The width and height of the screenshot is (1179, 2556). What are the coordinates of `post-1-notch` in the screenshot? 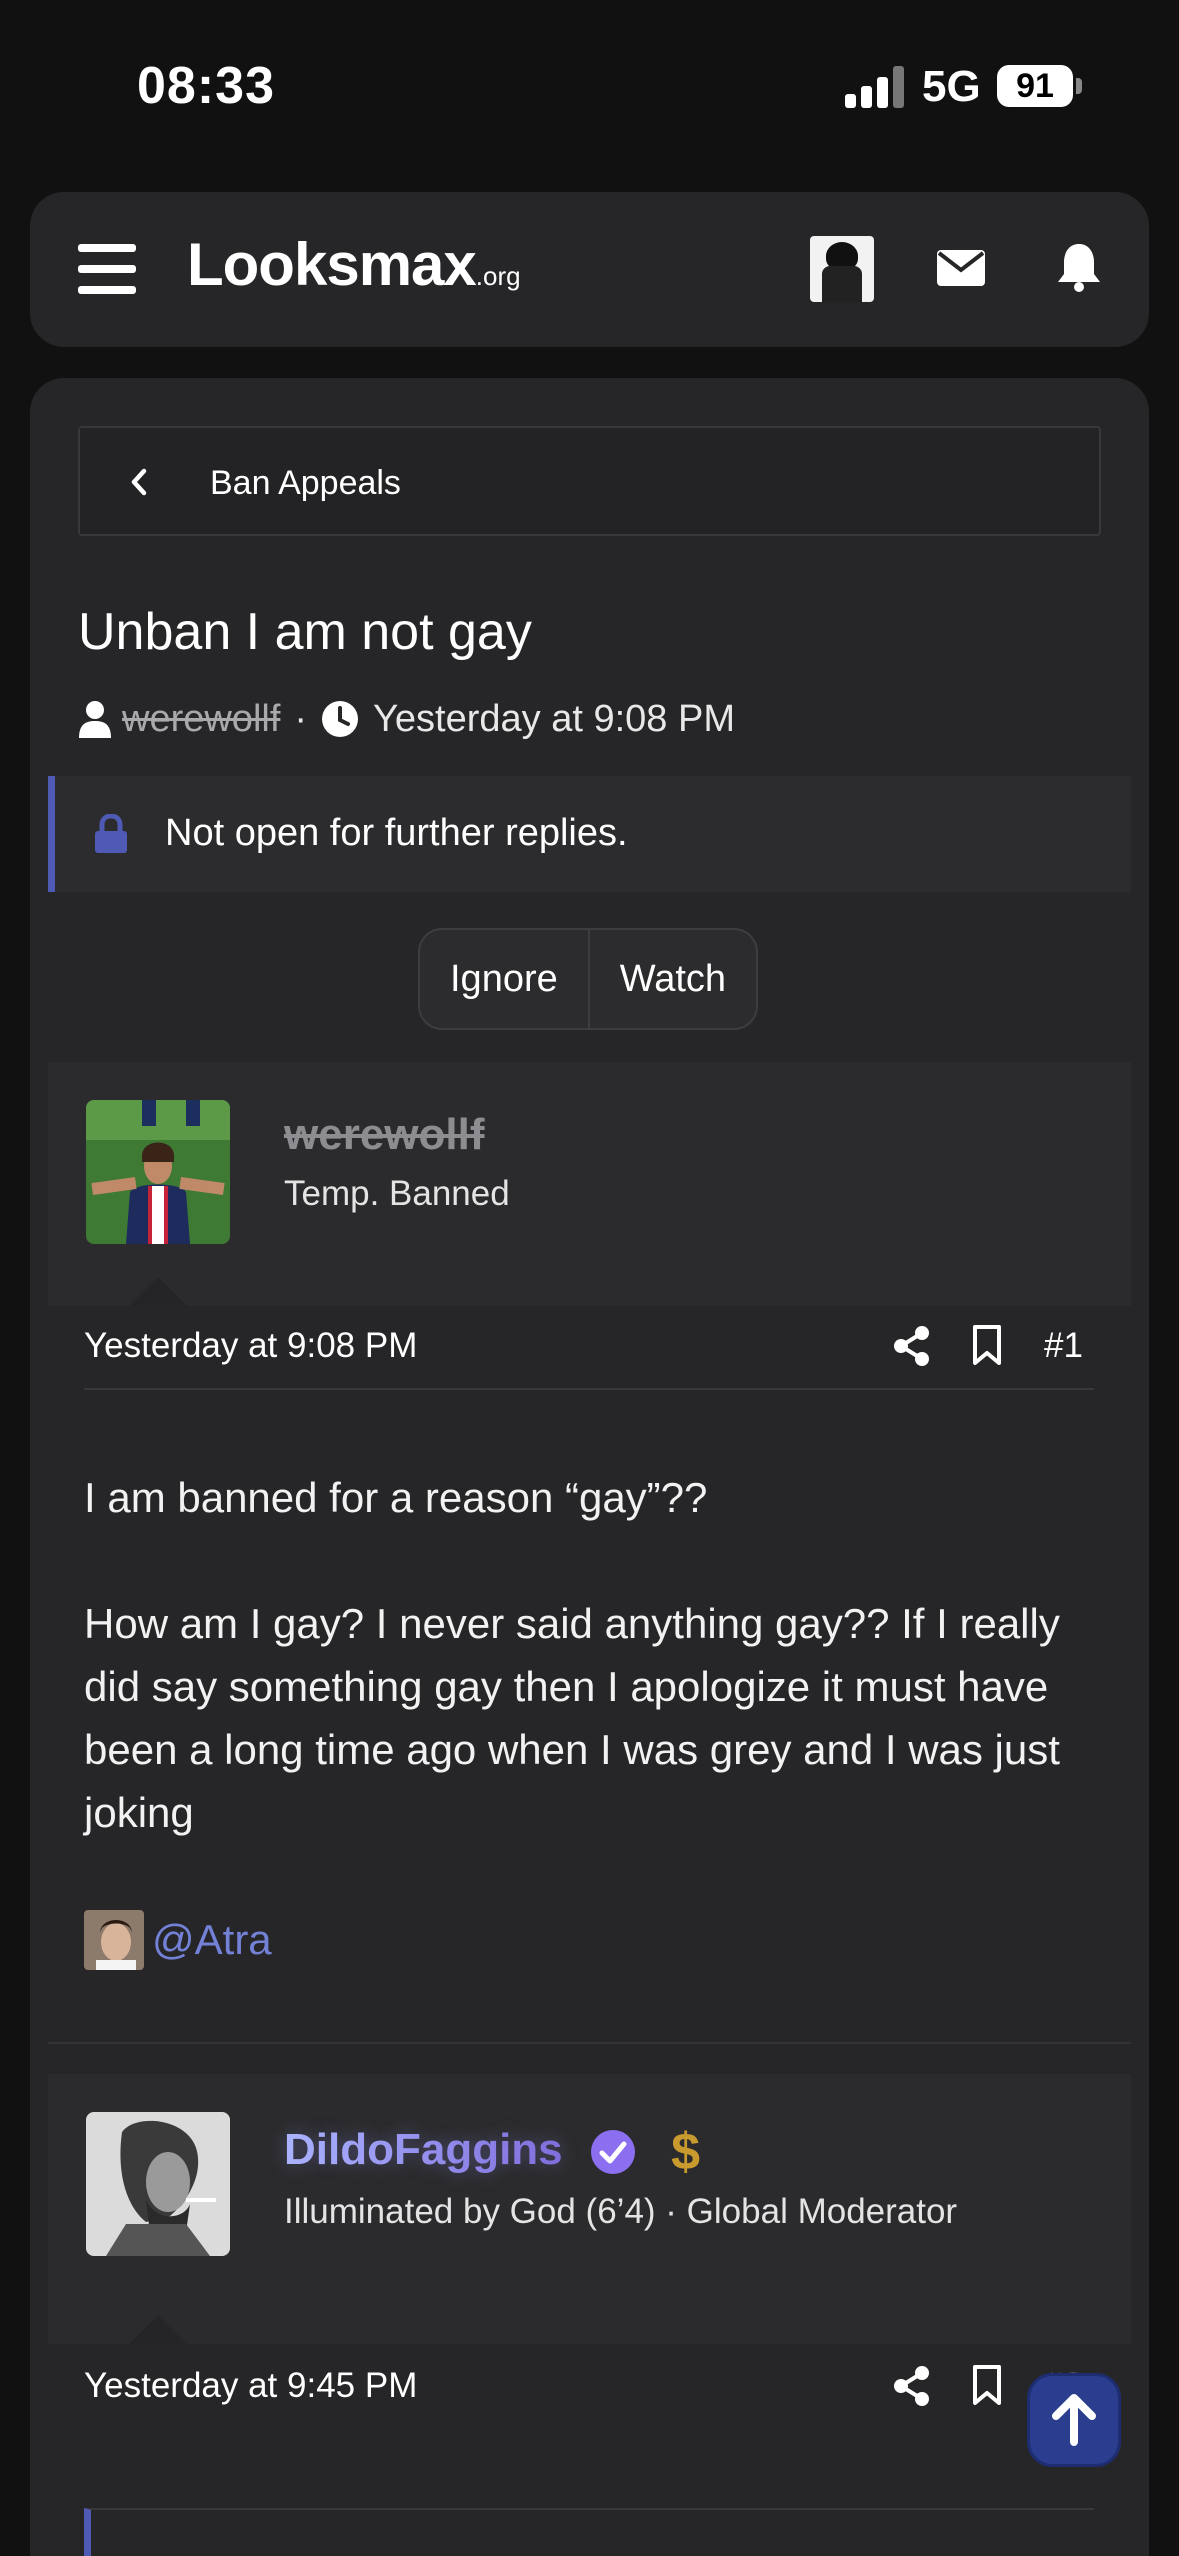 It's located at (158, 1292).